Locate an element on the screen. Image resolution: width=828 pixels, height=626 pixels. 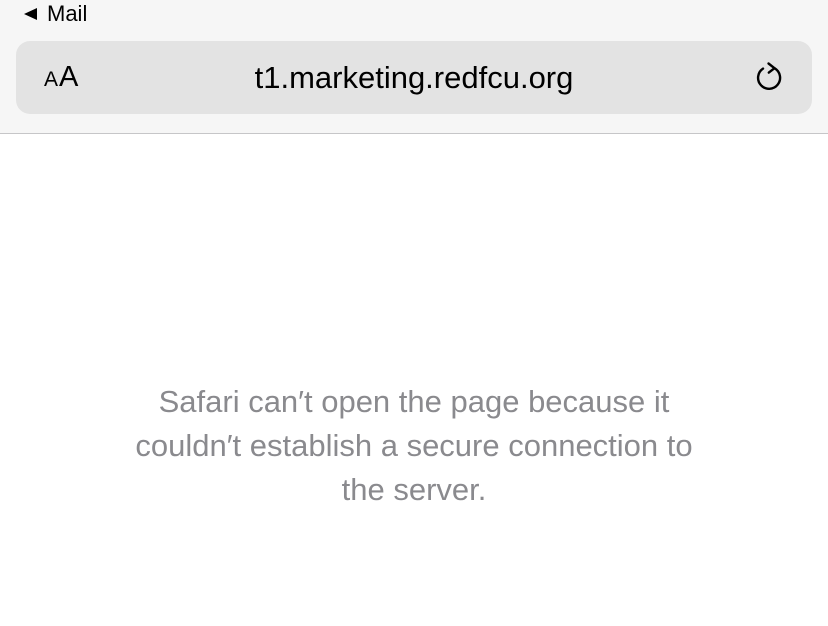
address-bar: A A t1.marketing.redfcu.org is located at coordinates (414, 77).